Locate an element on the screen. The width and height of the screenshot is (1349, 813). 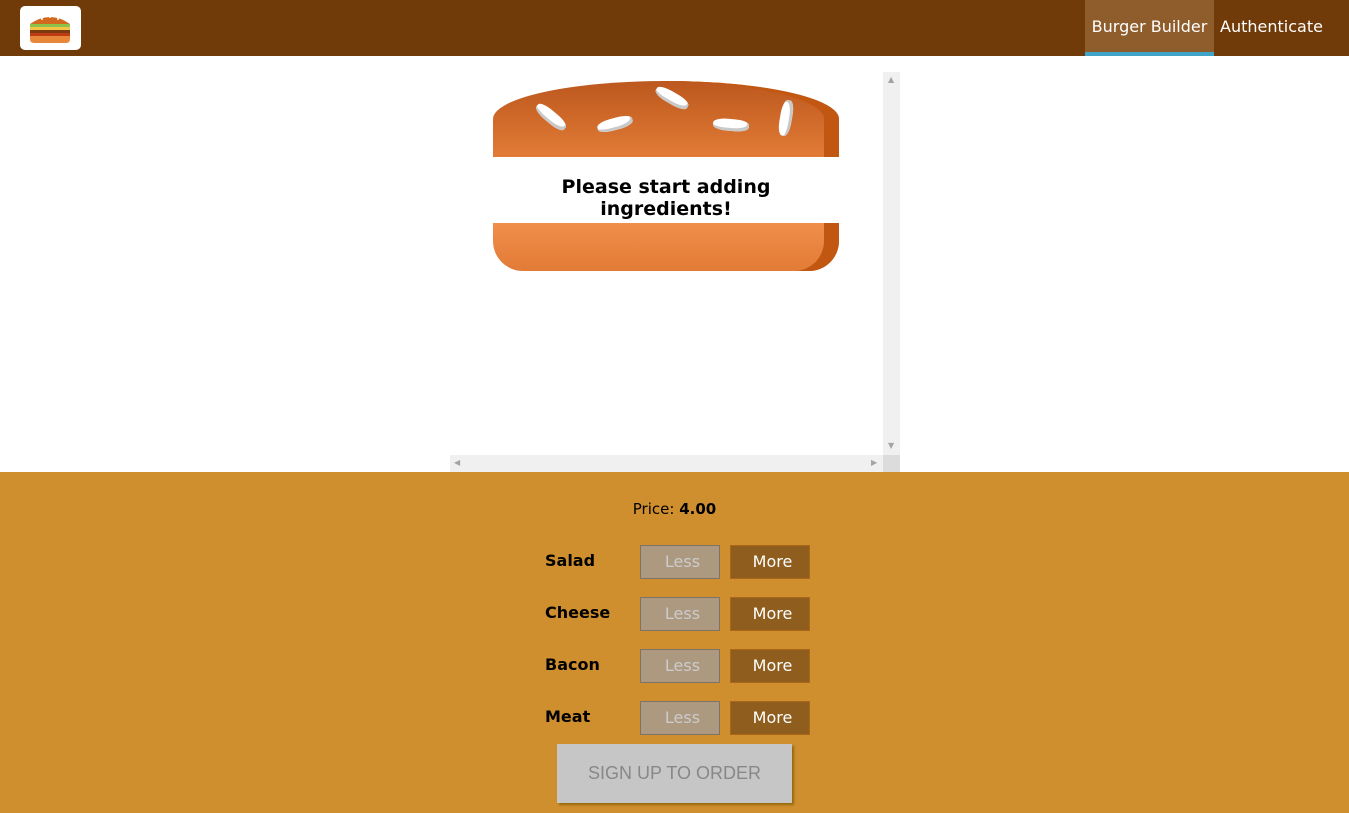
scroll-right-icon: ▶ is located at coordinates (874, 463).